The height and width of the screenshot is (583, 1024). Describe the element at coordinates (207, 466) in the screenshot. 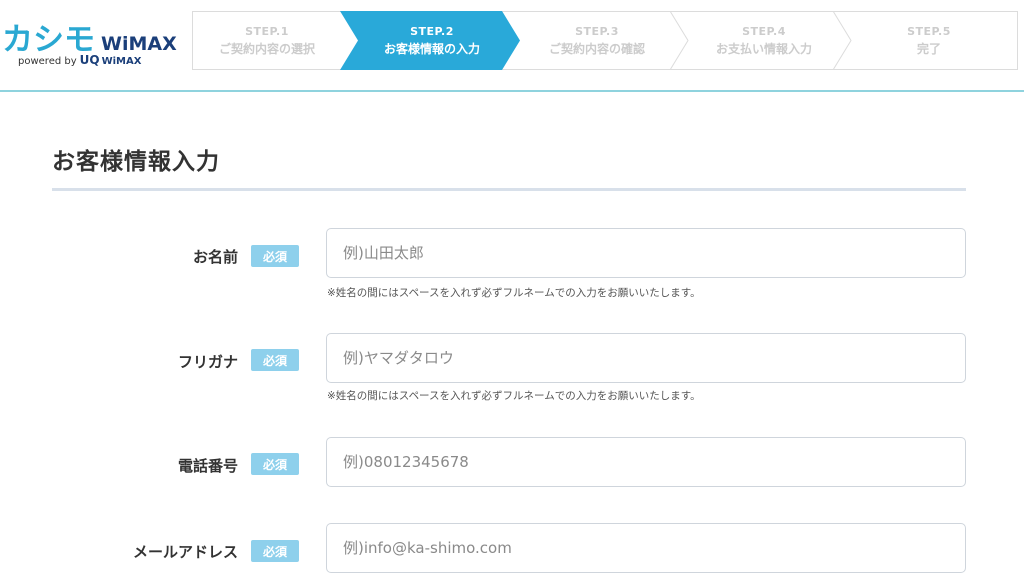

I see `phone-label: 電話番号` at that location.